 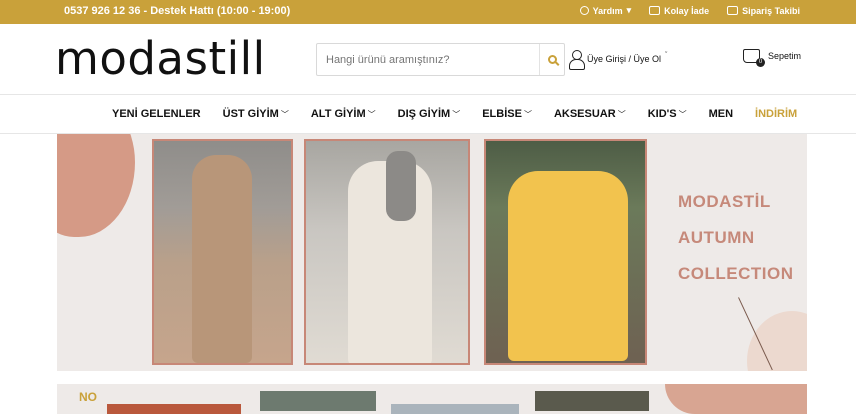 I want to click on secondary-banner: NO, so click(x=432, y=399).